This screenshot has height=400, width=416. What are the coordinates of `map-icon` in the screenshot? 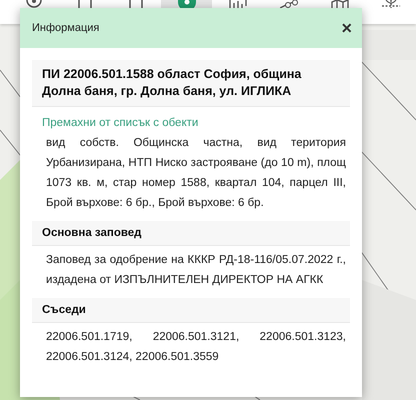 It's located at (339, 4).